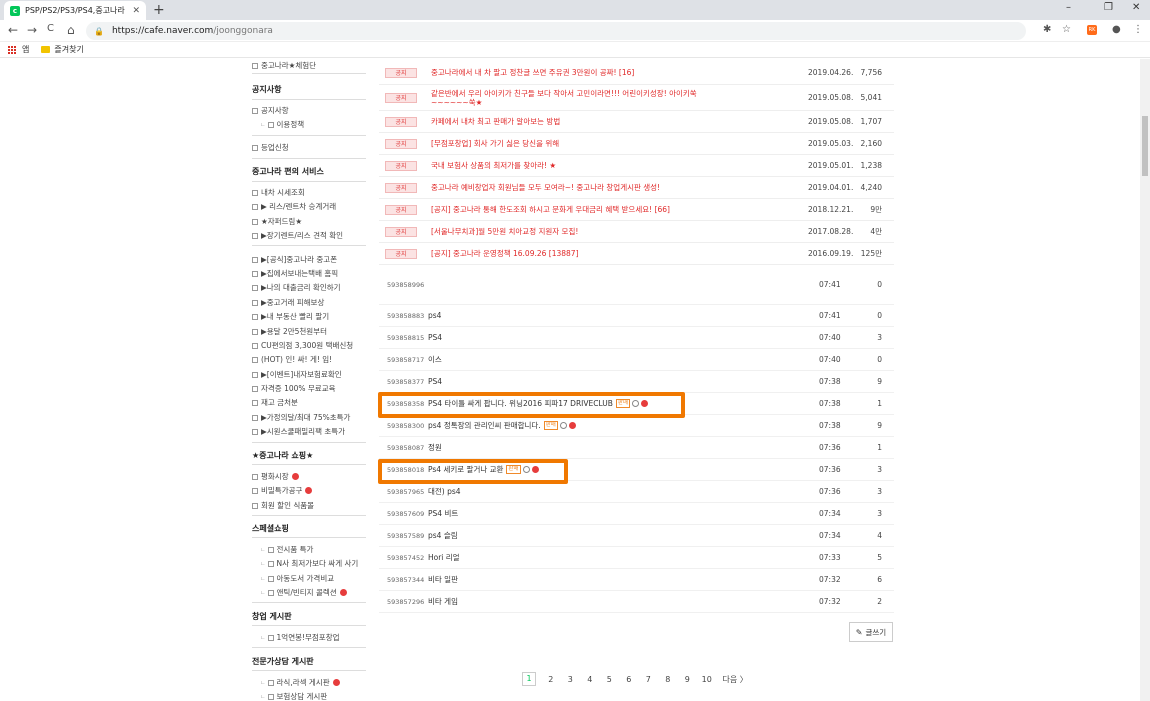 The height and width of the screenshot is (701, 1150). What do you see at coordinates (610, 679) in the screenshot?
I see `page-link: 5` at bounding box center [610, 679].